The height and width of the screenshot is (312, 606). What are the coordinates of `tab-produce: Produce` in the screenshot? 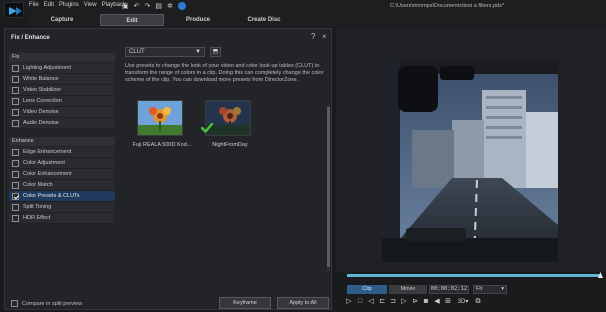 It's located at (198, 20).